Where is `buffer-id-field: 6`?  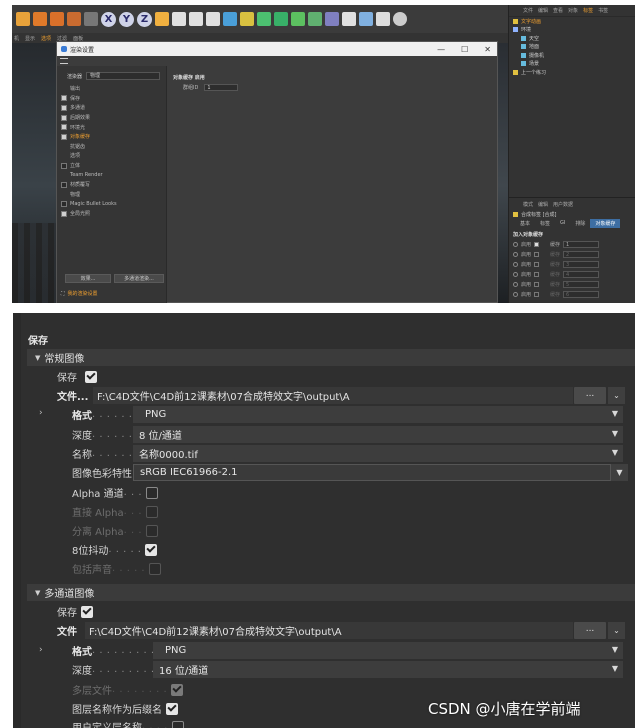 buffer-id-field: 6 is located at coordinates (581, 294).